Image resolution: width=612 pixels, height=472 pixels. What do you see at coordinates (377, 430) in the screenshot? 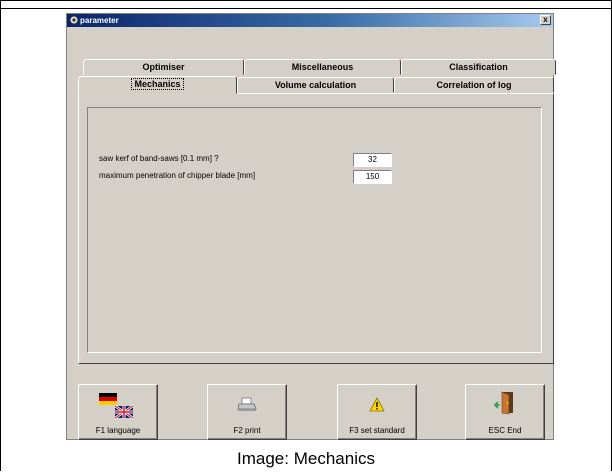
I see `button-label: F3 set standard` at bounding box center [377, 430].